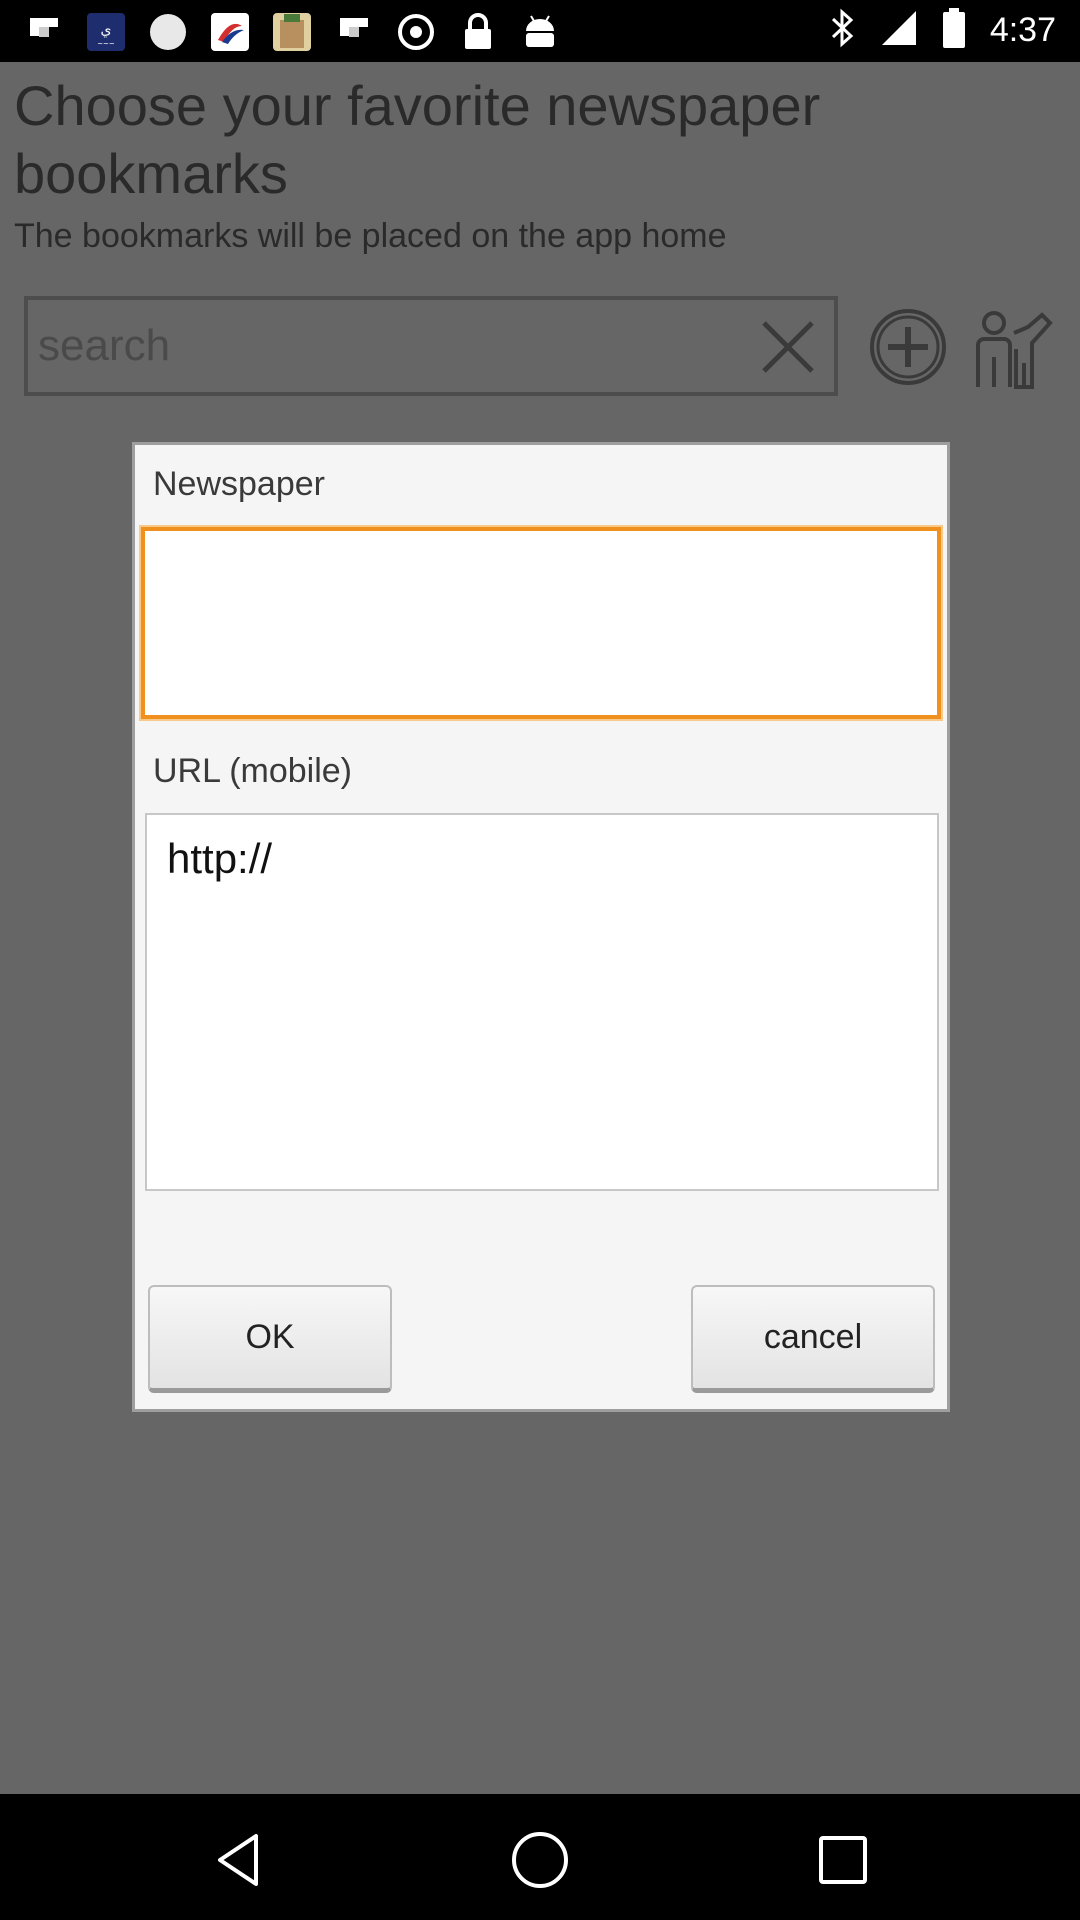 This screenshot has height=1920, width=1080. I want to click on recent-apps-icon, so click(843, 1860).